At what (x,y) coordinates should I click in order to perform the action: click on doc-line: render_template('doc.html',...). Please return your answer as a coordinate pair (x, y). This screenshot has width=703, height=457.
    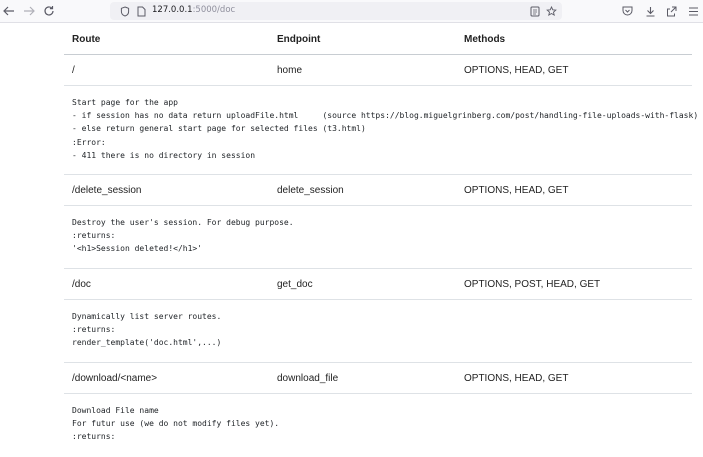
    Looking at the image, I should click on (147, 343).